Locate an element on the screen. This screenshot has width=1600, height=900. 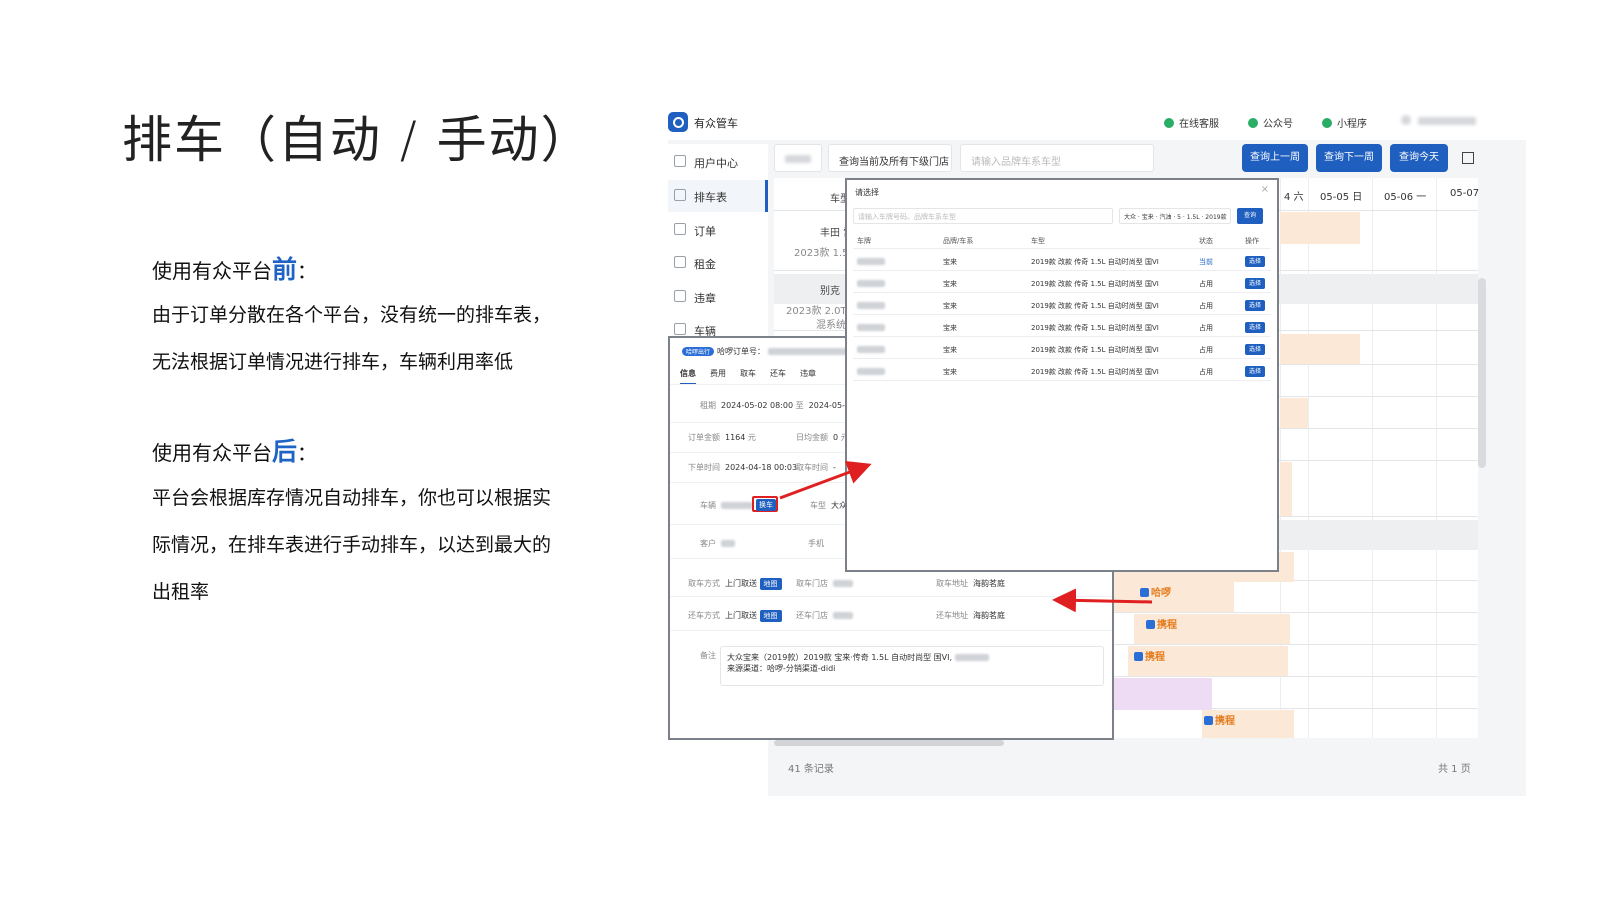
before-heading: 使用有众平台前： is located at coordinates (235, 269).